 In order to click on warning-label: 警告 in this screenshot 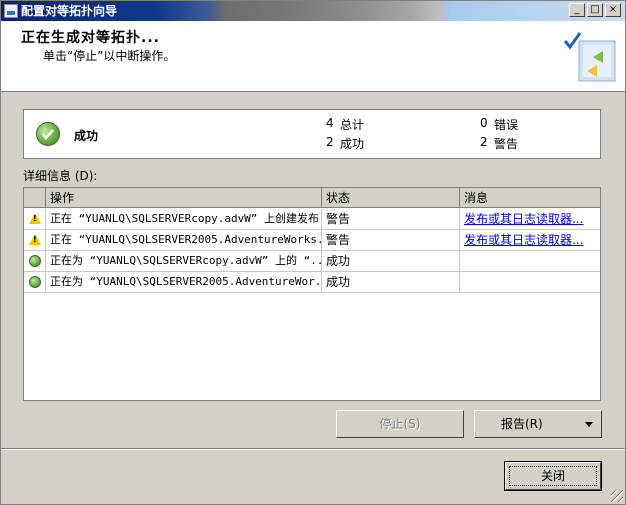, I will do `click(506, 144)`.